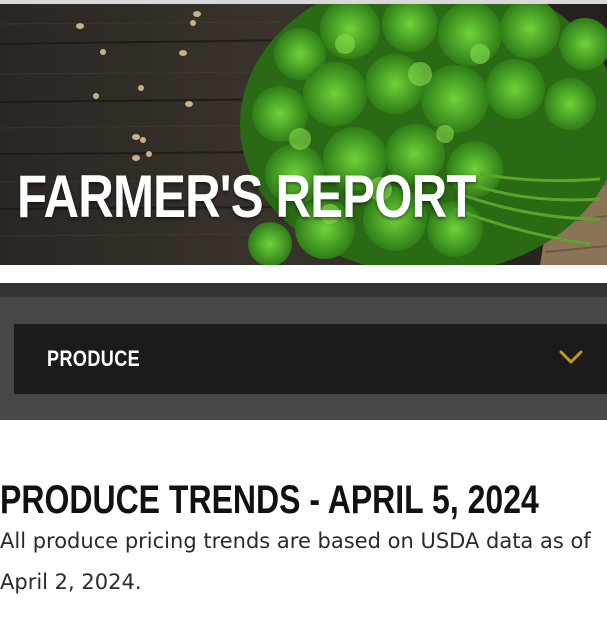  I want to click on category-dropdown-label: PRODUCE, so click(94, 358).